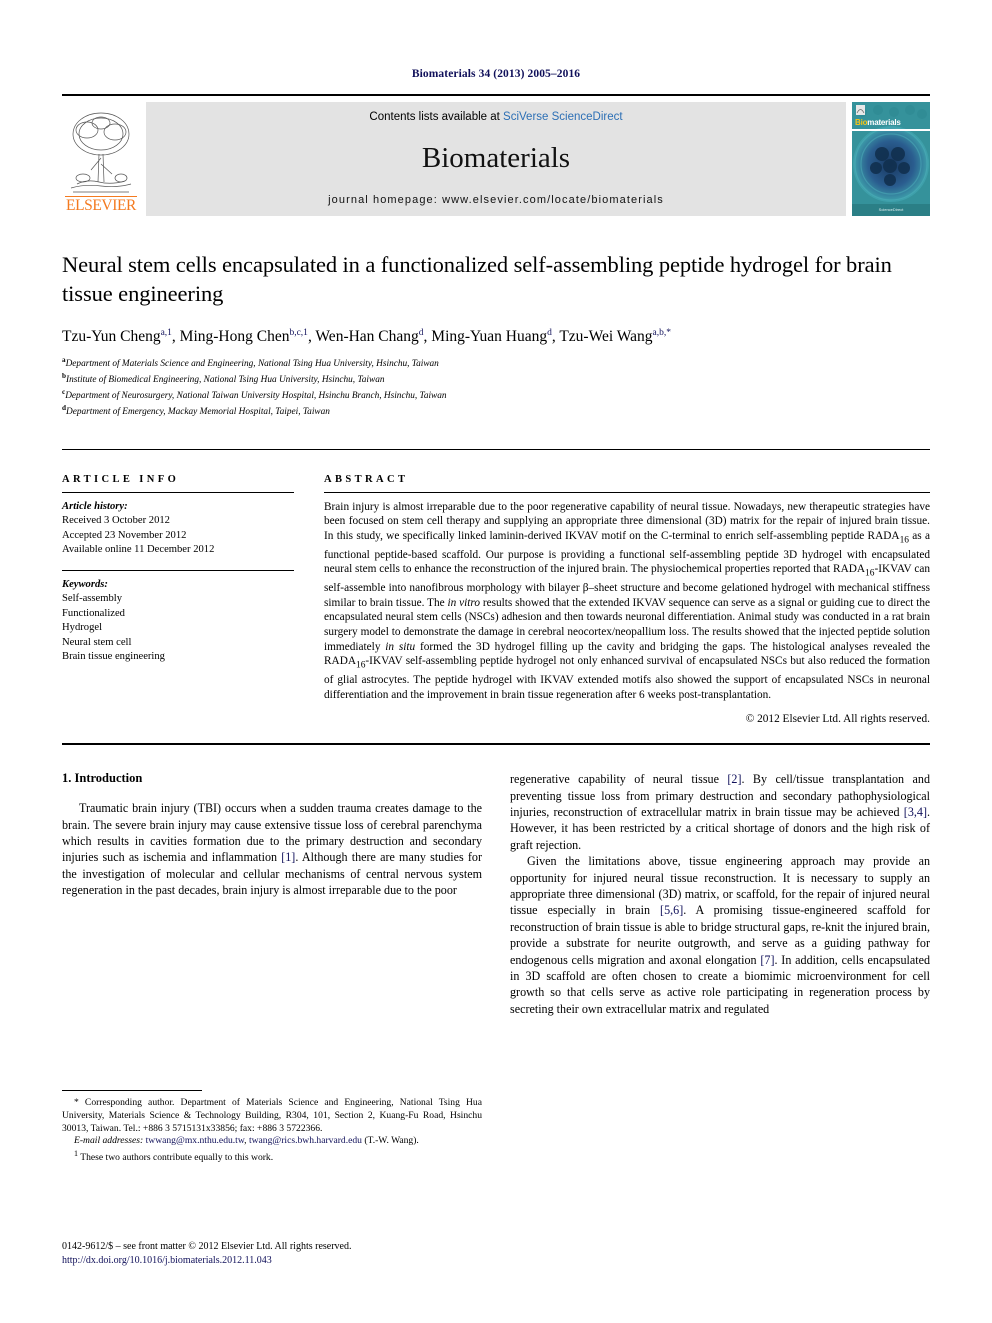 This screenshot has width=992, height=1323. What do you see at coordinates (436, 117) in the screenshot?
I see `contents-prefix: Contents lists available at` at bounding box center [436, 117].